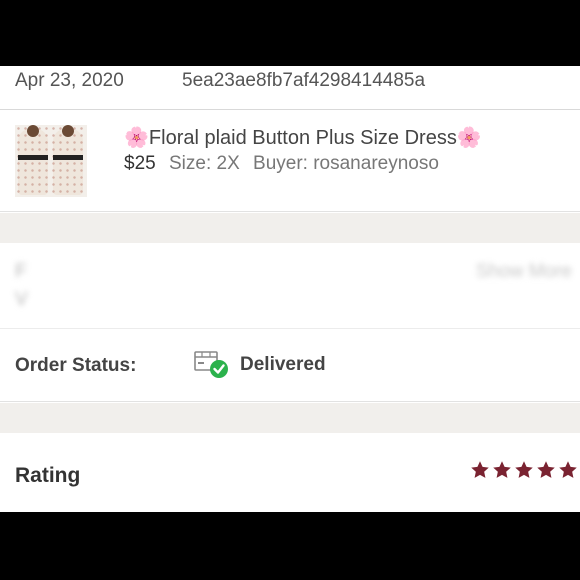 Image resolution: width=580 pixels, height=580 pixels. I want to click on obscured-info-row: F V Show More, so click(290, 286).